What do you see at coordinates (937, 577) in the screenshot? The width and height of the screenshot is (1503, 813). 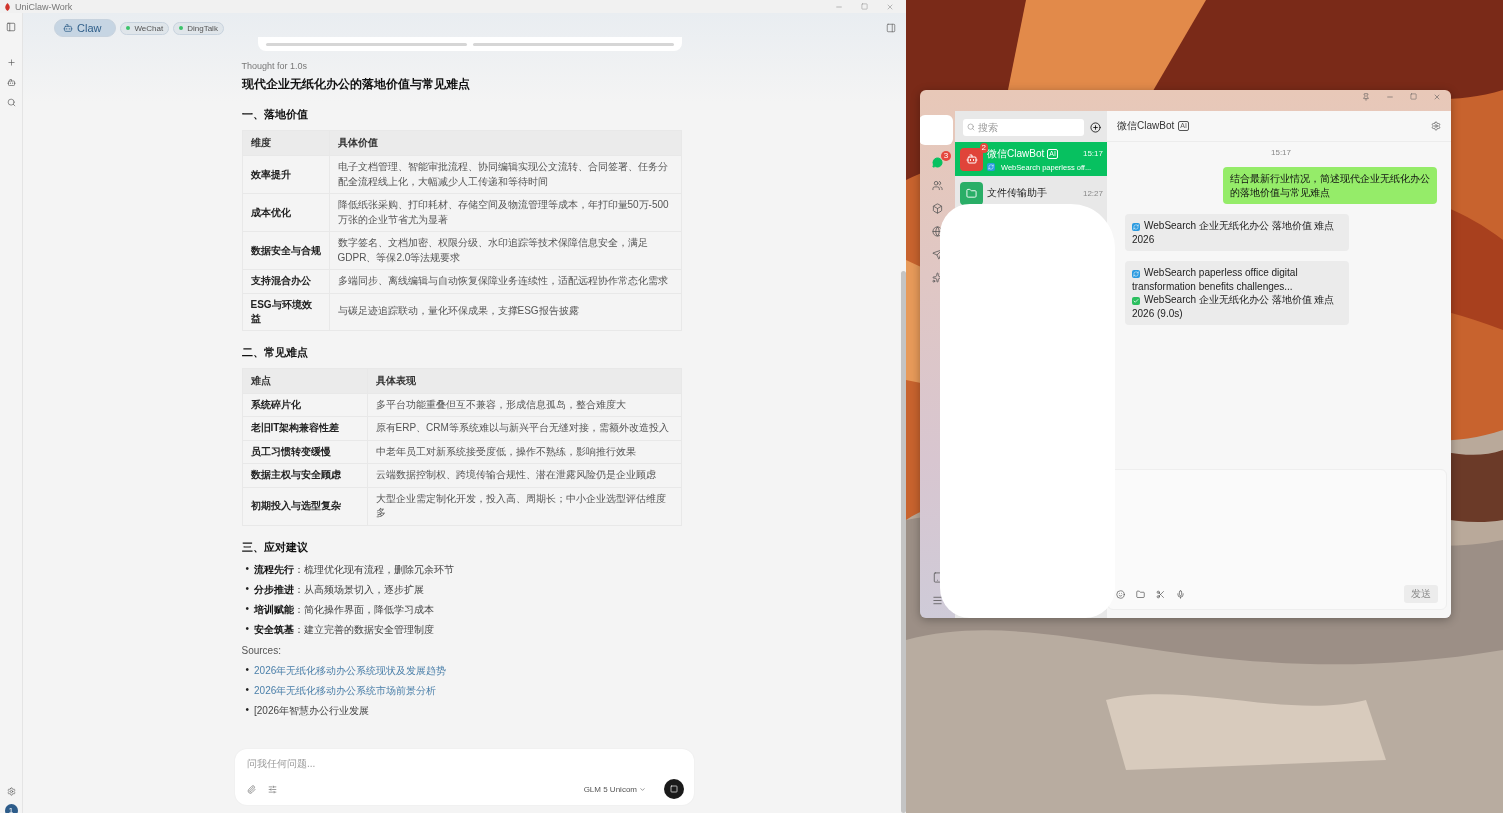 I see `phone-icon` at bounding box center [937, 577].